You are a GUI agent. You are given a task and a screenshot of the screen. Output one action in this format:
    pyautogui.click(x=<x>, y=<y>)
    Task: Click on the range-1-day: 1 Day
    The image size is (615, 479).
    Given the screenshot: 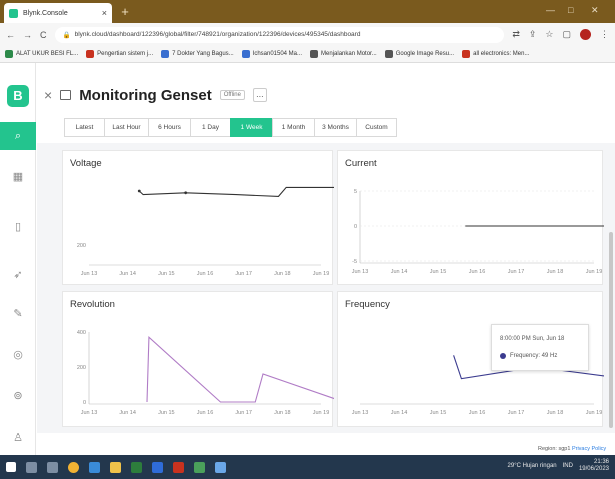 What is the action you would take?
    pyautogui.click(x=210, y=127)
    